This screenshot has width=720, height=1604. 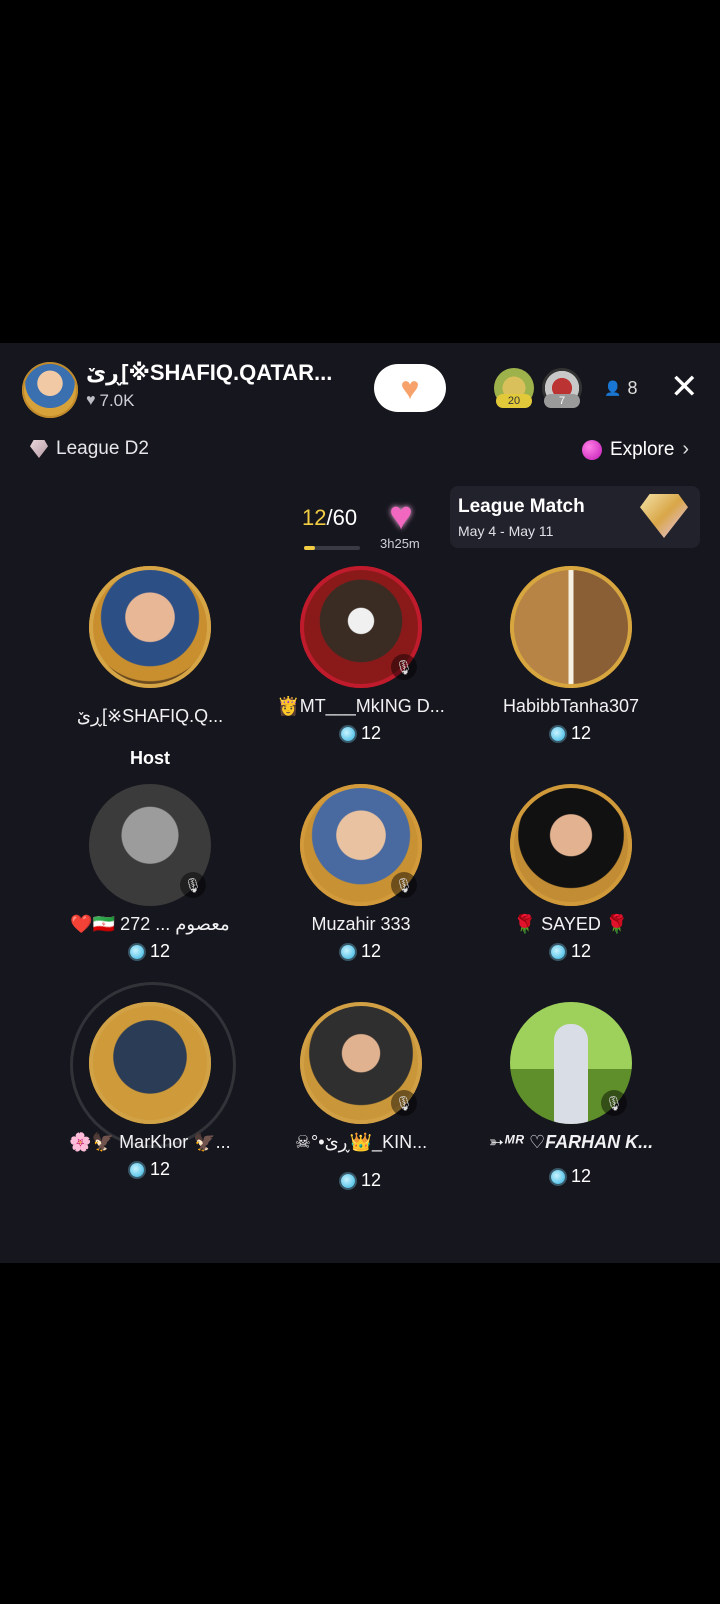 I want to click on chevron-right-icon: ›, so click(x=686, y=449).